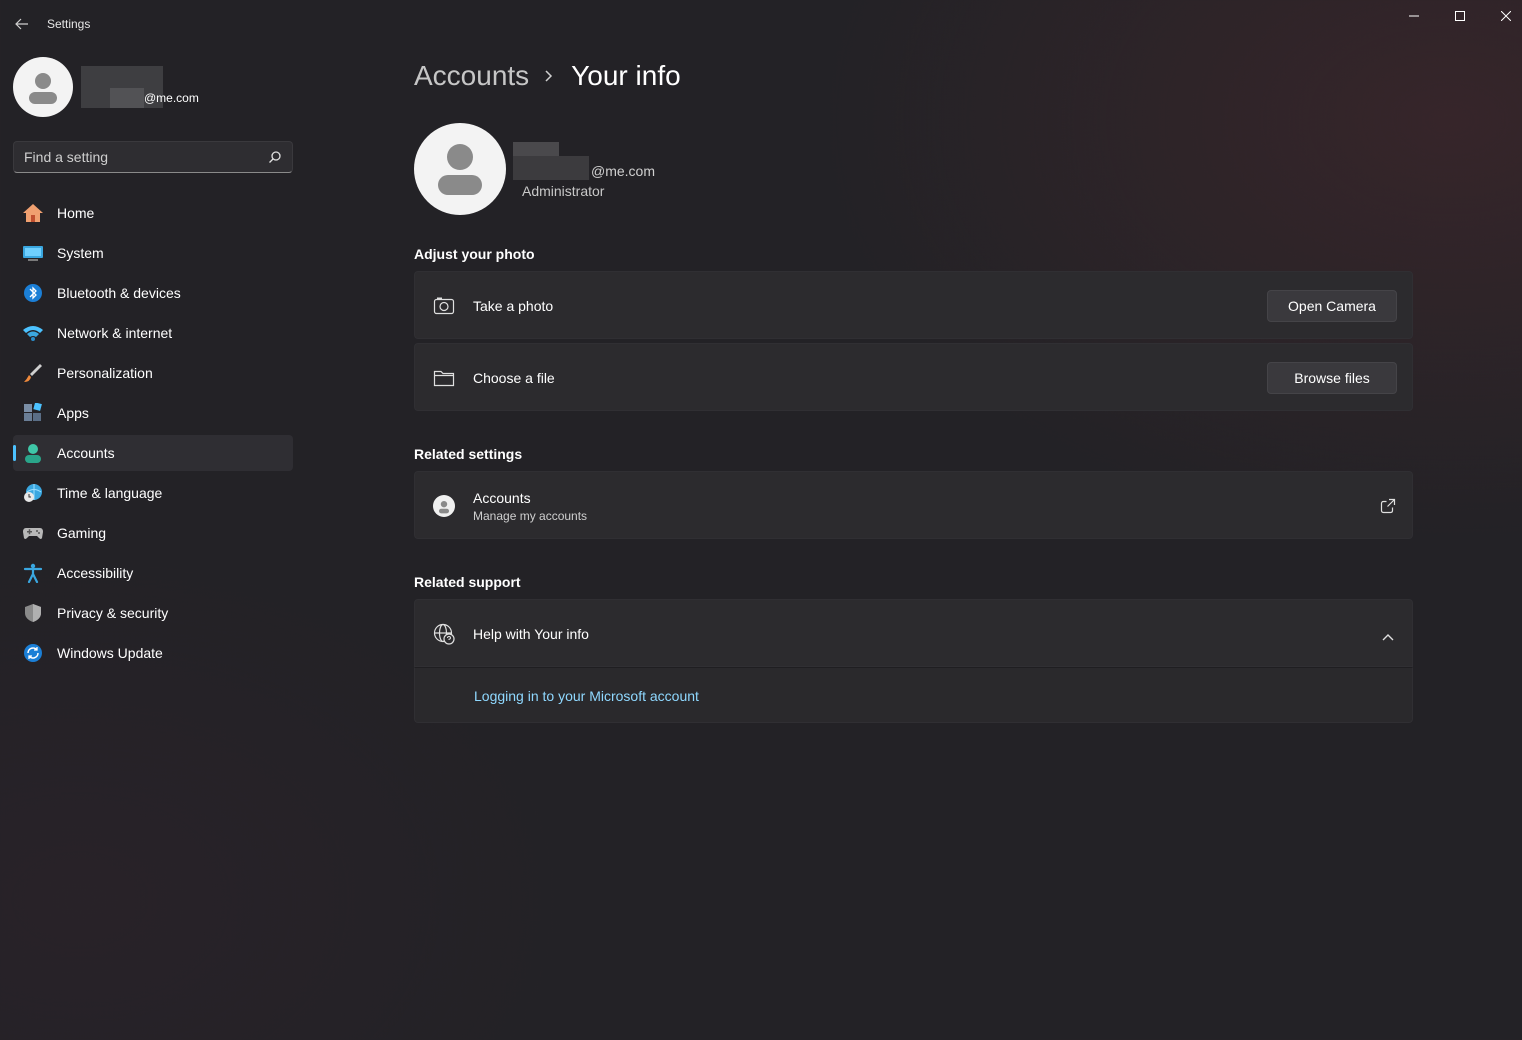 This screenshot has height=1040, width=1522. Describe the element at coordinates (275, 157) in the screenshot. I see `search-icon` at that location.